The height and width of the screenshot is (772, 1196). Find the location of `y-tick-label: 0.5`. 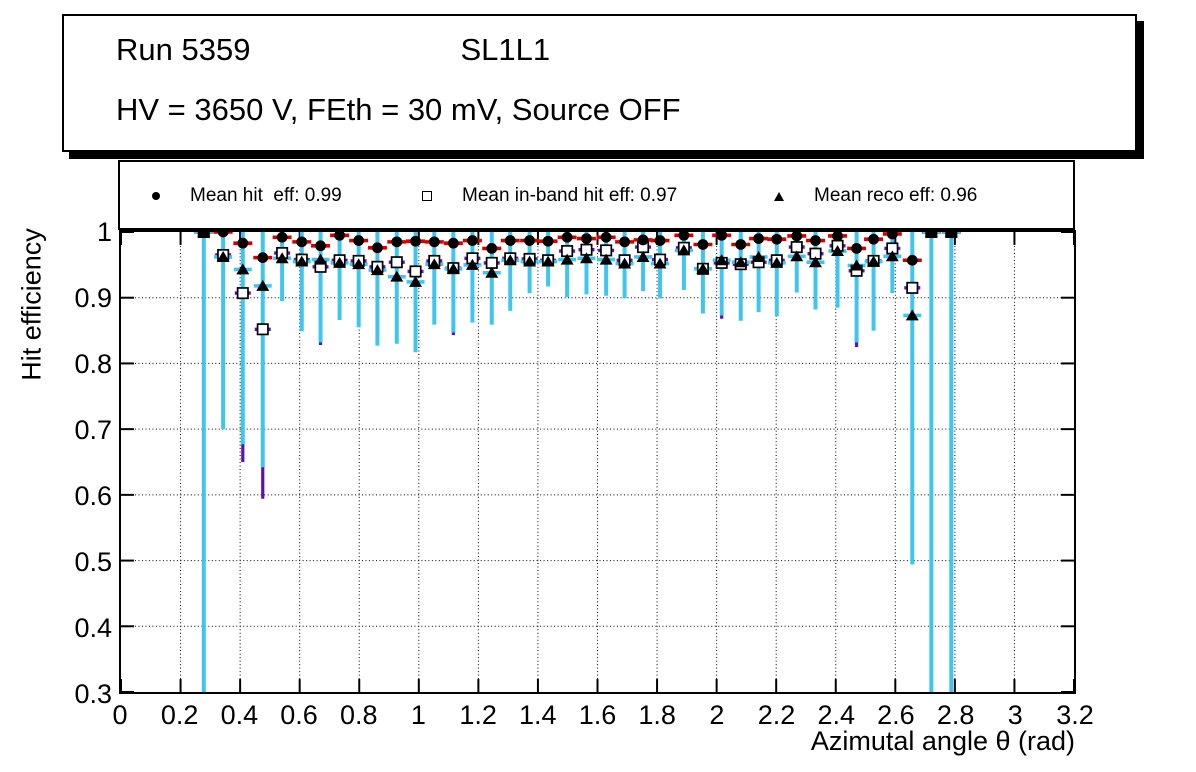

y-tick-label: 0.5 is located at coordinates (93, 562).